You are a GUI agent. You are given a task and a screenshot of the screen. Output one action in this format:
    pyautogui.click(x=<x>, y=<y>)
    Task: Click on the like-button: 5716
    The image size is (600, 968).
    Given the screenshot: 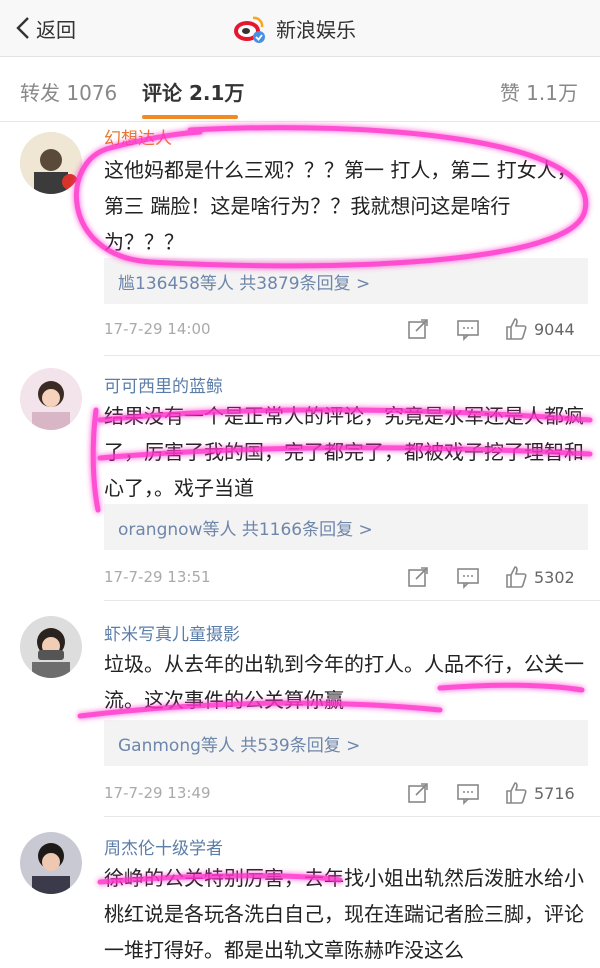 What is the action you would take?
    pyautogui.click(x=539, y=793)
    